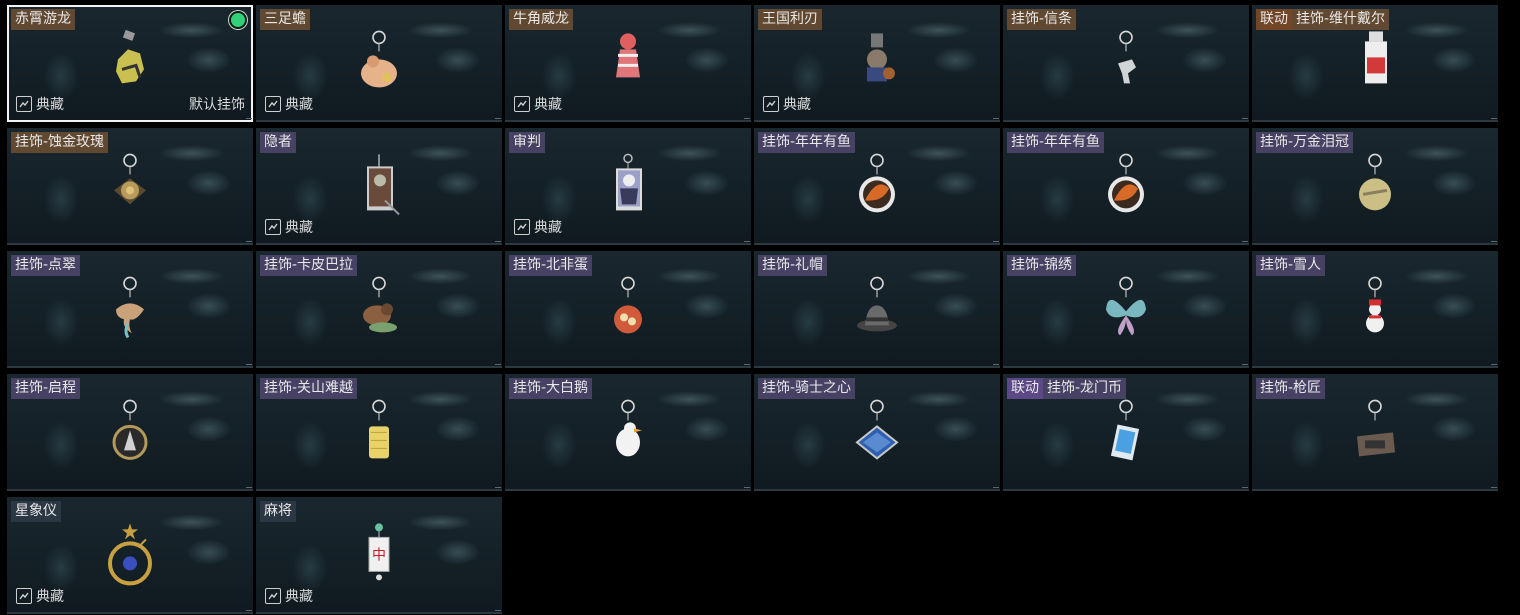 The image size is (1520, 615). I want to click on phoenix-charm-icon, so click(130, 310).